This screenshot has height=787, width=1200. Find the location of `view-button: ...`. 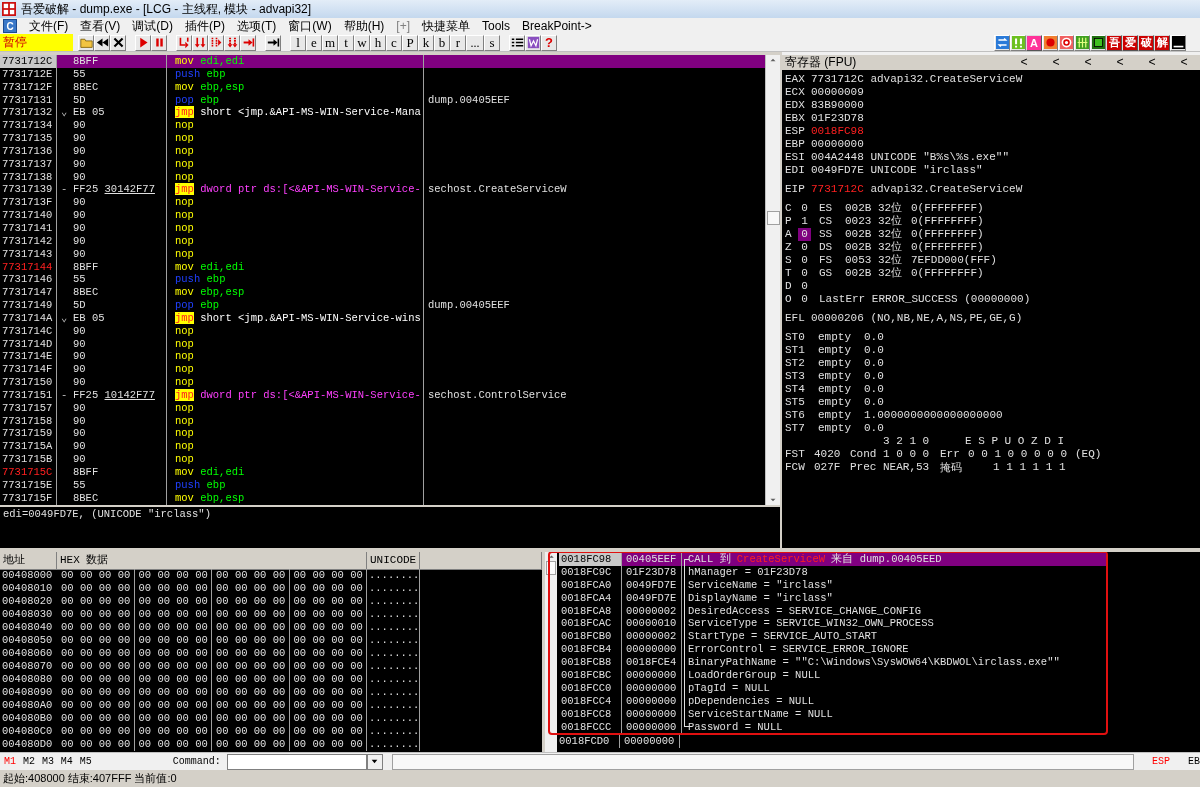

view-button: ... is located at coordinates (475, 42).